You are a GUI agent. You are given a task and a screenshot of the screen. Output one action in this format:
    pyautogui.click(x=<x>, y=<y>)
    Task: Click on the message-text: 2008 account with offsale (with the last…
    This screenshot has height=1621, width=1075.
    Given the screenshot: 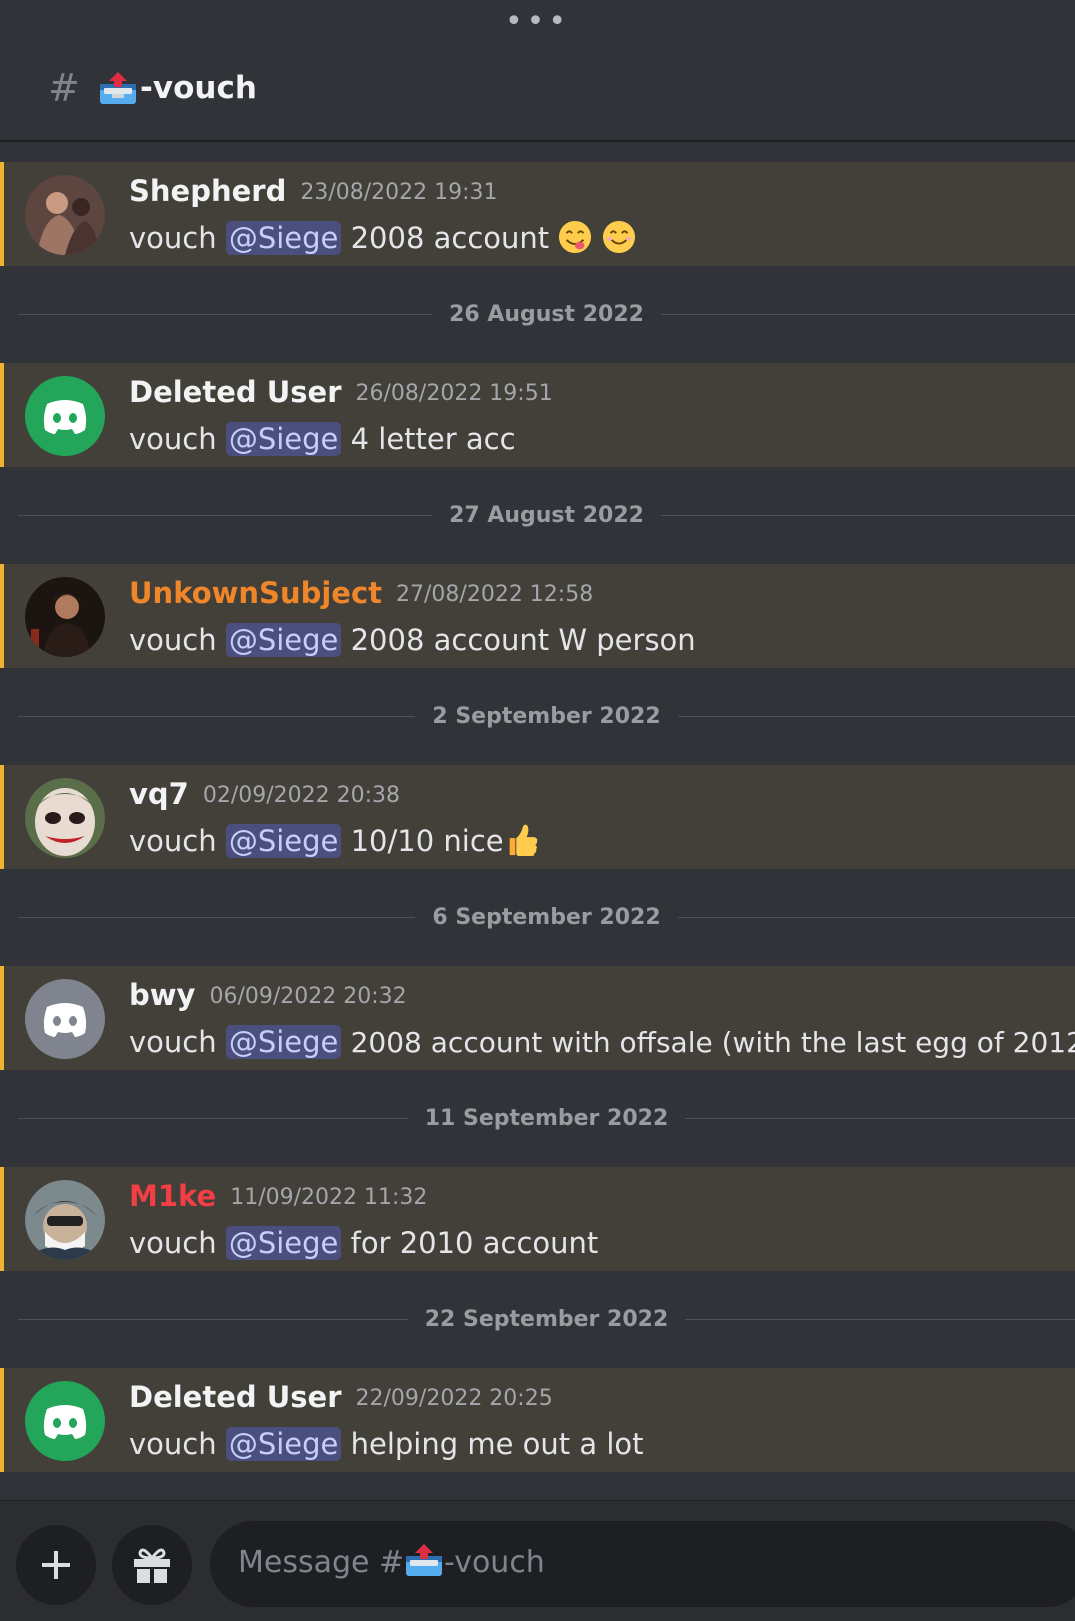 What is the action you would take?
    pyautogui.click(x=712, y=1042)
    